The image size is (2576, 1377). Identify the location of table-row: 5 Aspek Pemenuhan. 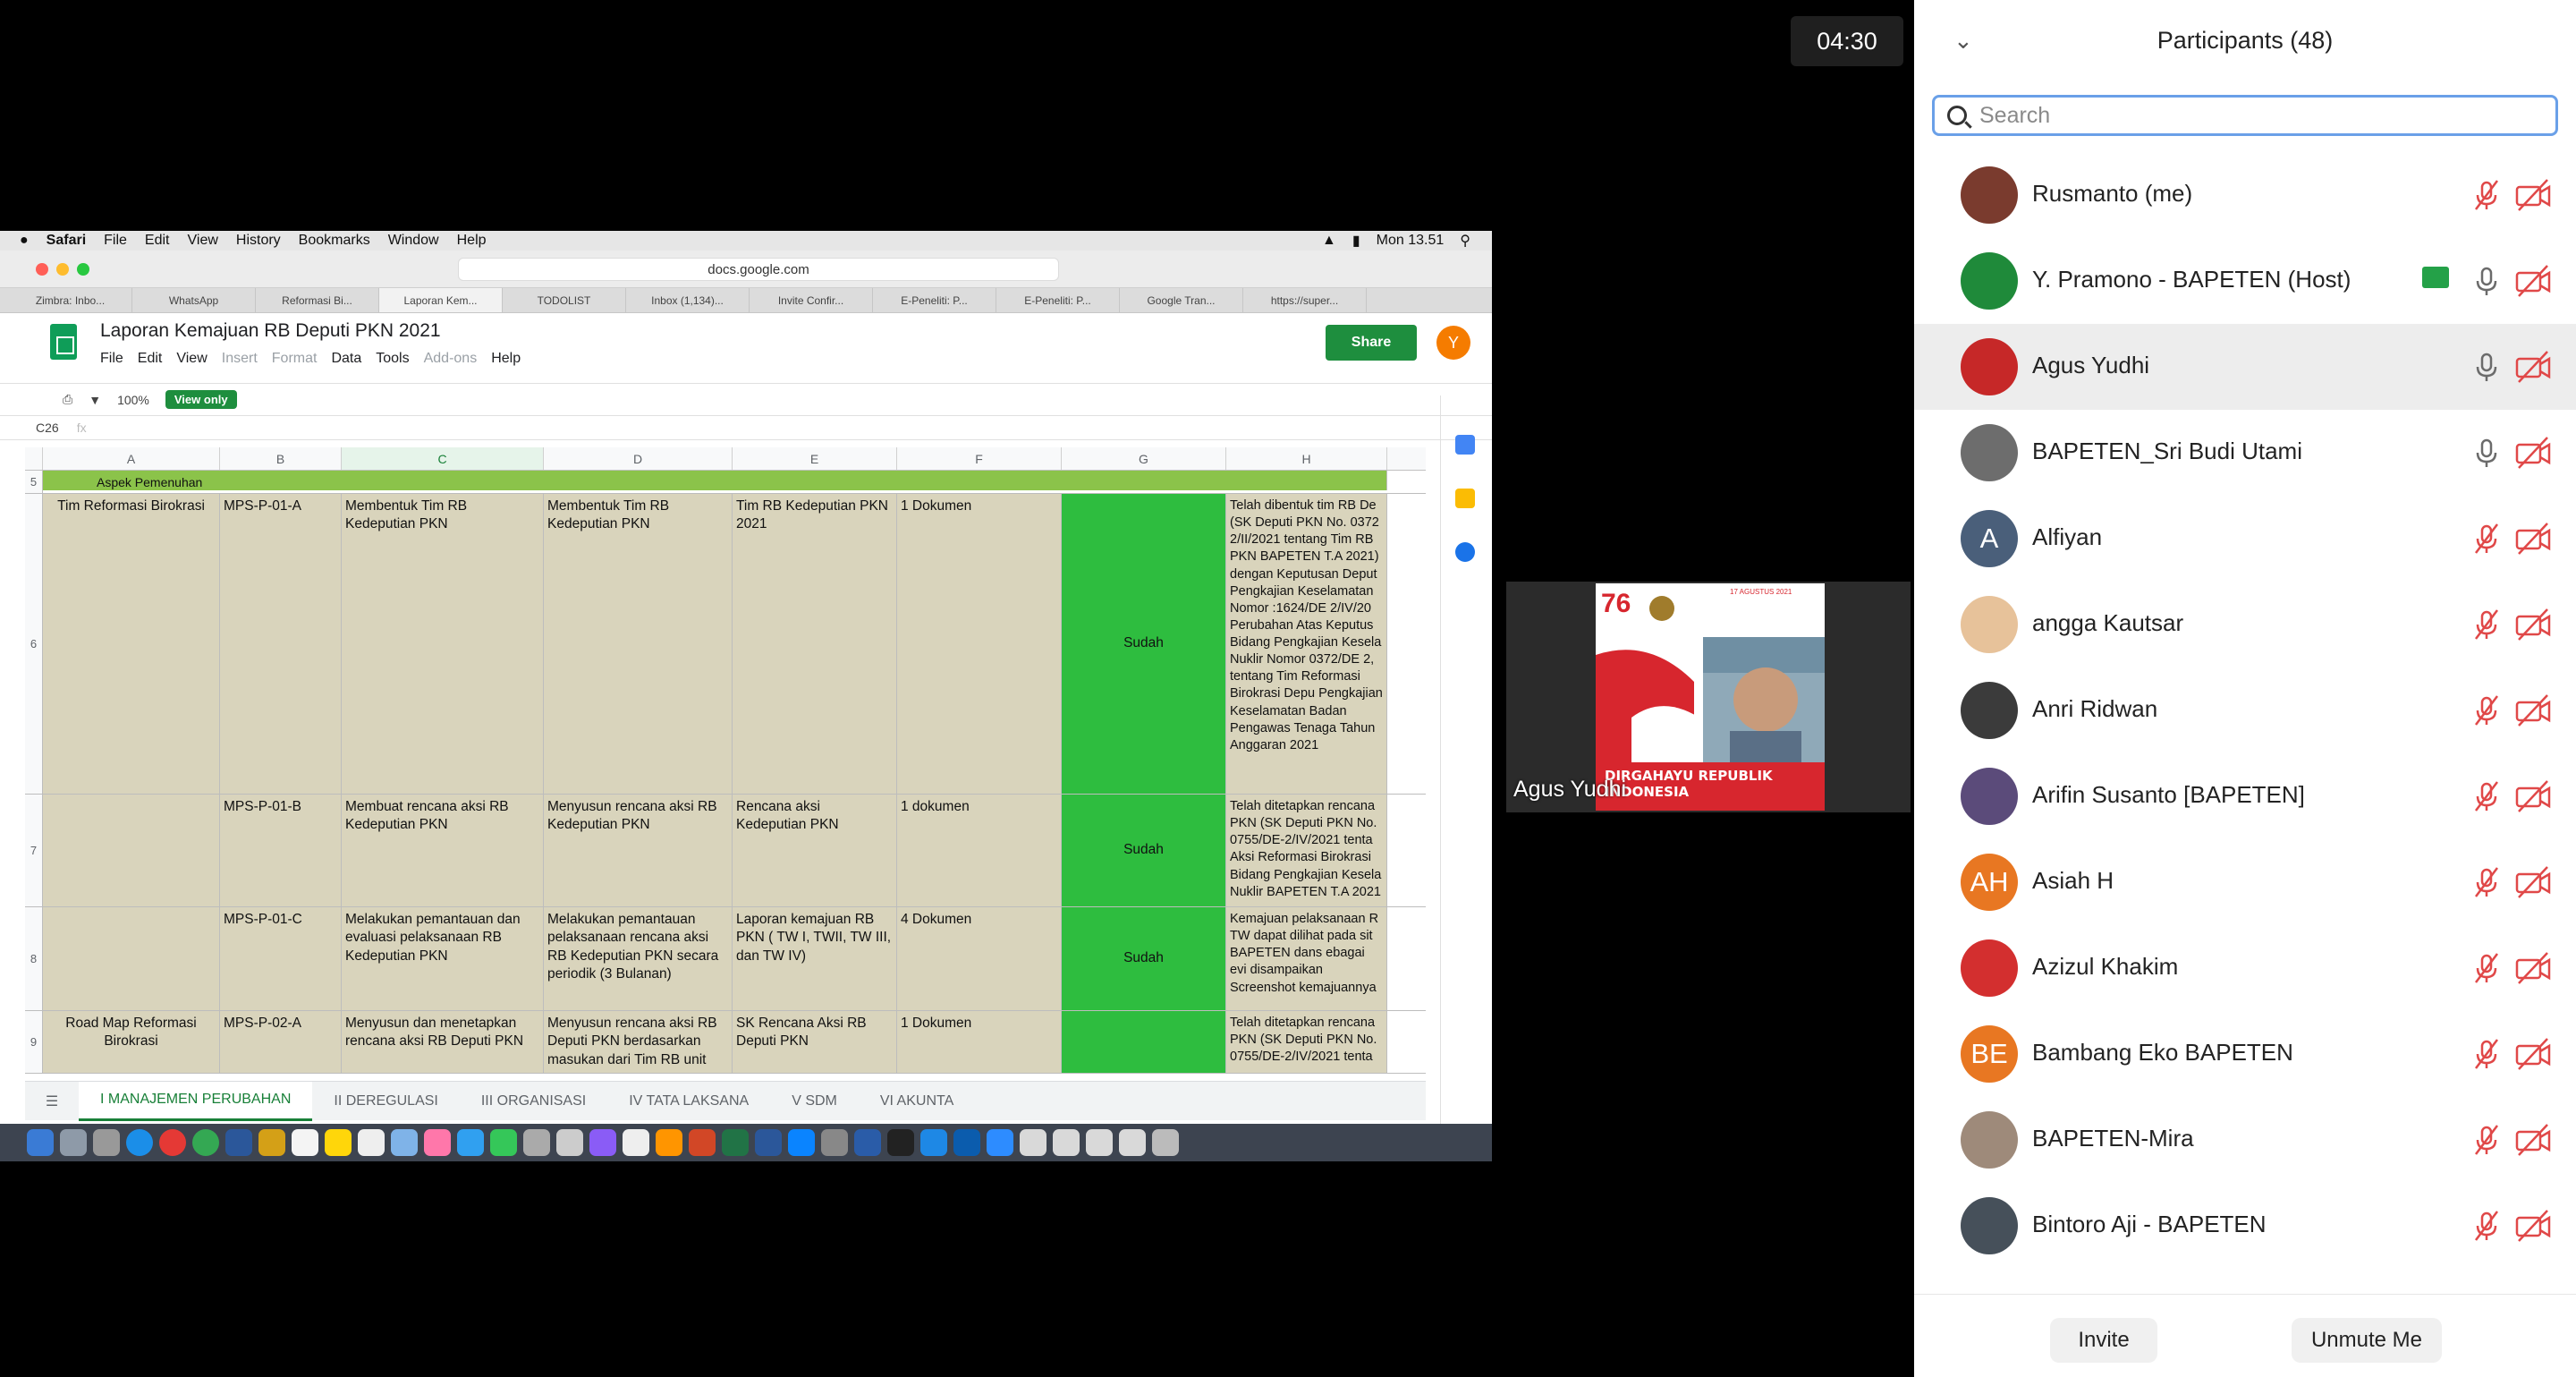
(725, 482).